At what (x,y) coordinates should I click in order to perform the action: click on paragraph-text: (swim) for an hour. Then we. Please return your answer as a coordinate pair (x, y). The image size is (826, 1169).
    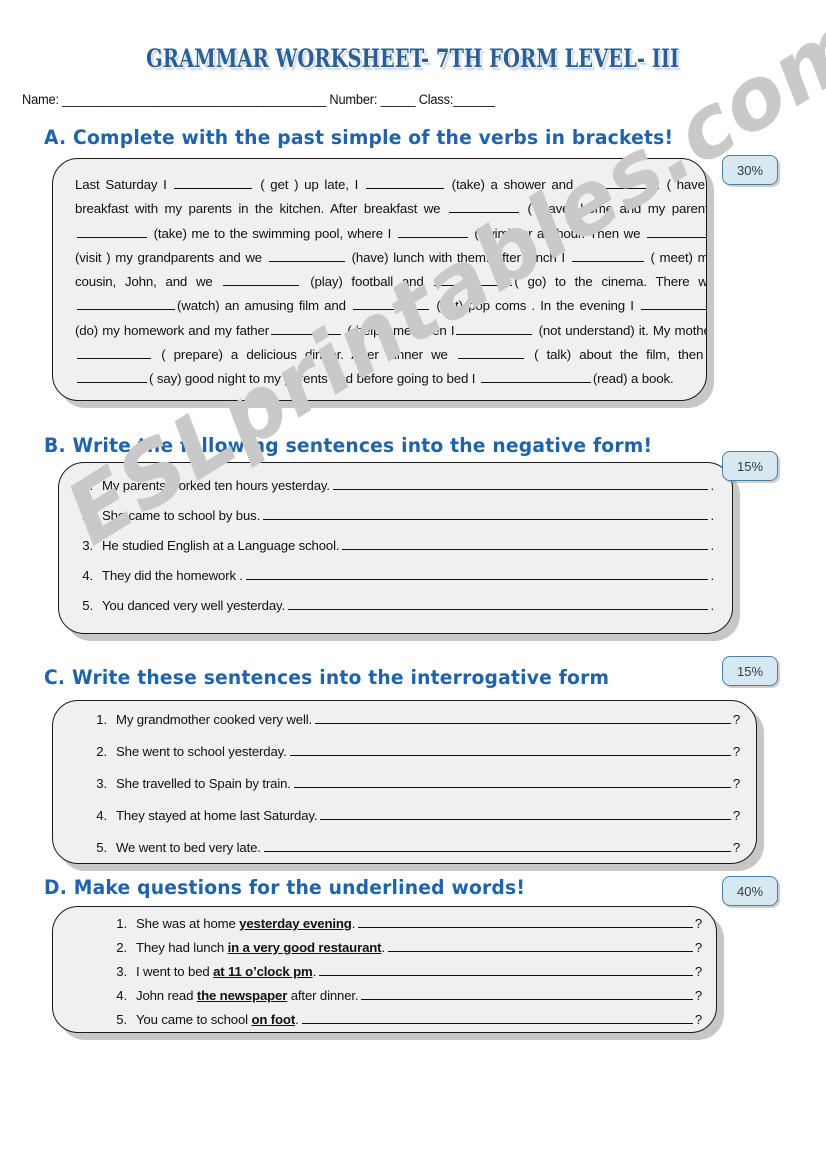
    Looking at the image, I should click on (557, 233).